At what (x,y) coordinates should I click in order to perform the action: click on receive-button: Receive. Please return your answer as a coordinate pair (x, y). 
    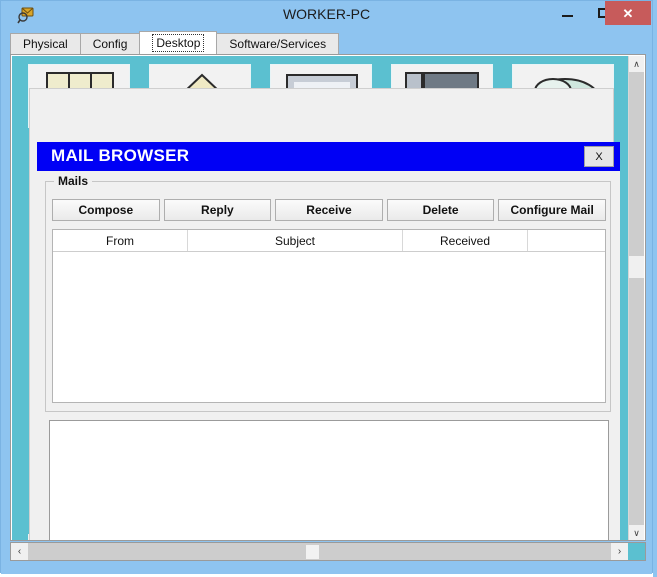
    Looking at the image, I should click on (329, 210).